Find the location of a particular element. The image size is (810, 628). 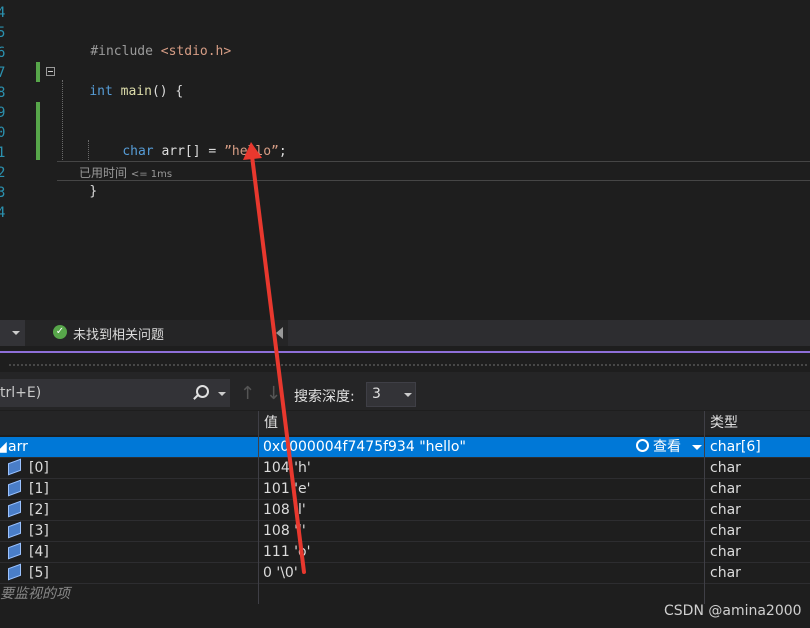

row-value: 0x0000004f7475f934 "hello" is located at coordinates (364, 447).